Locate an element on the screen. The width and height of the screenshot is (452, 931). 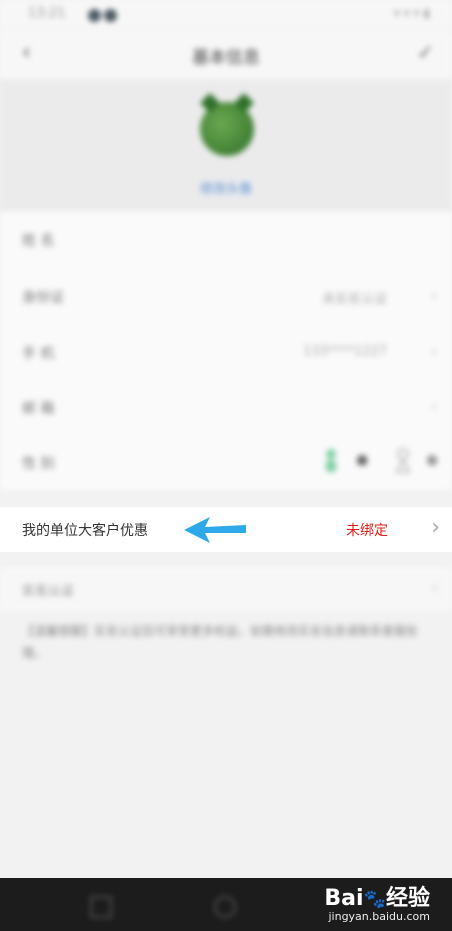
row-label: 手 机 is located at coordinates (38, 354).